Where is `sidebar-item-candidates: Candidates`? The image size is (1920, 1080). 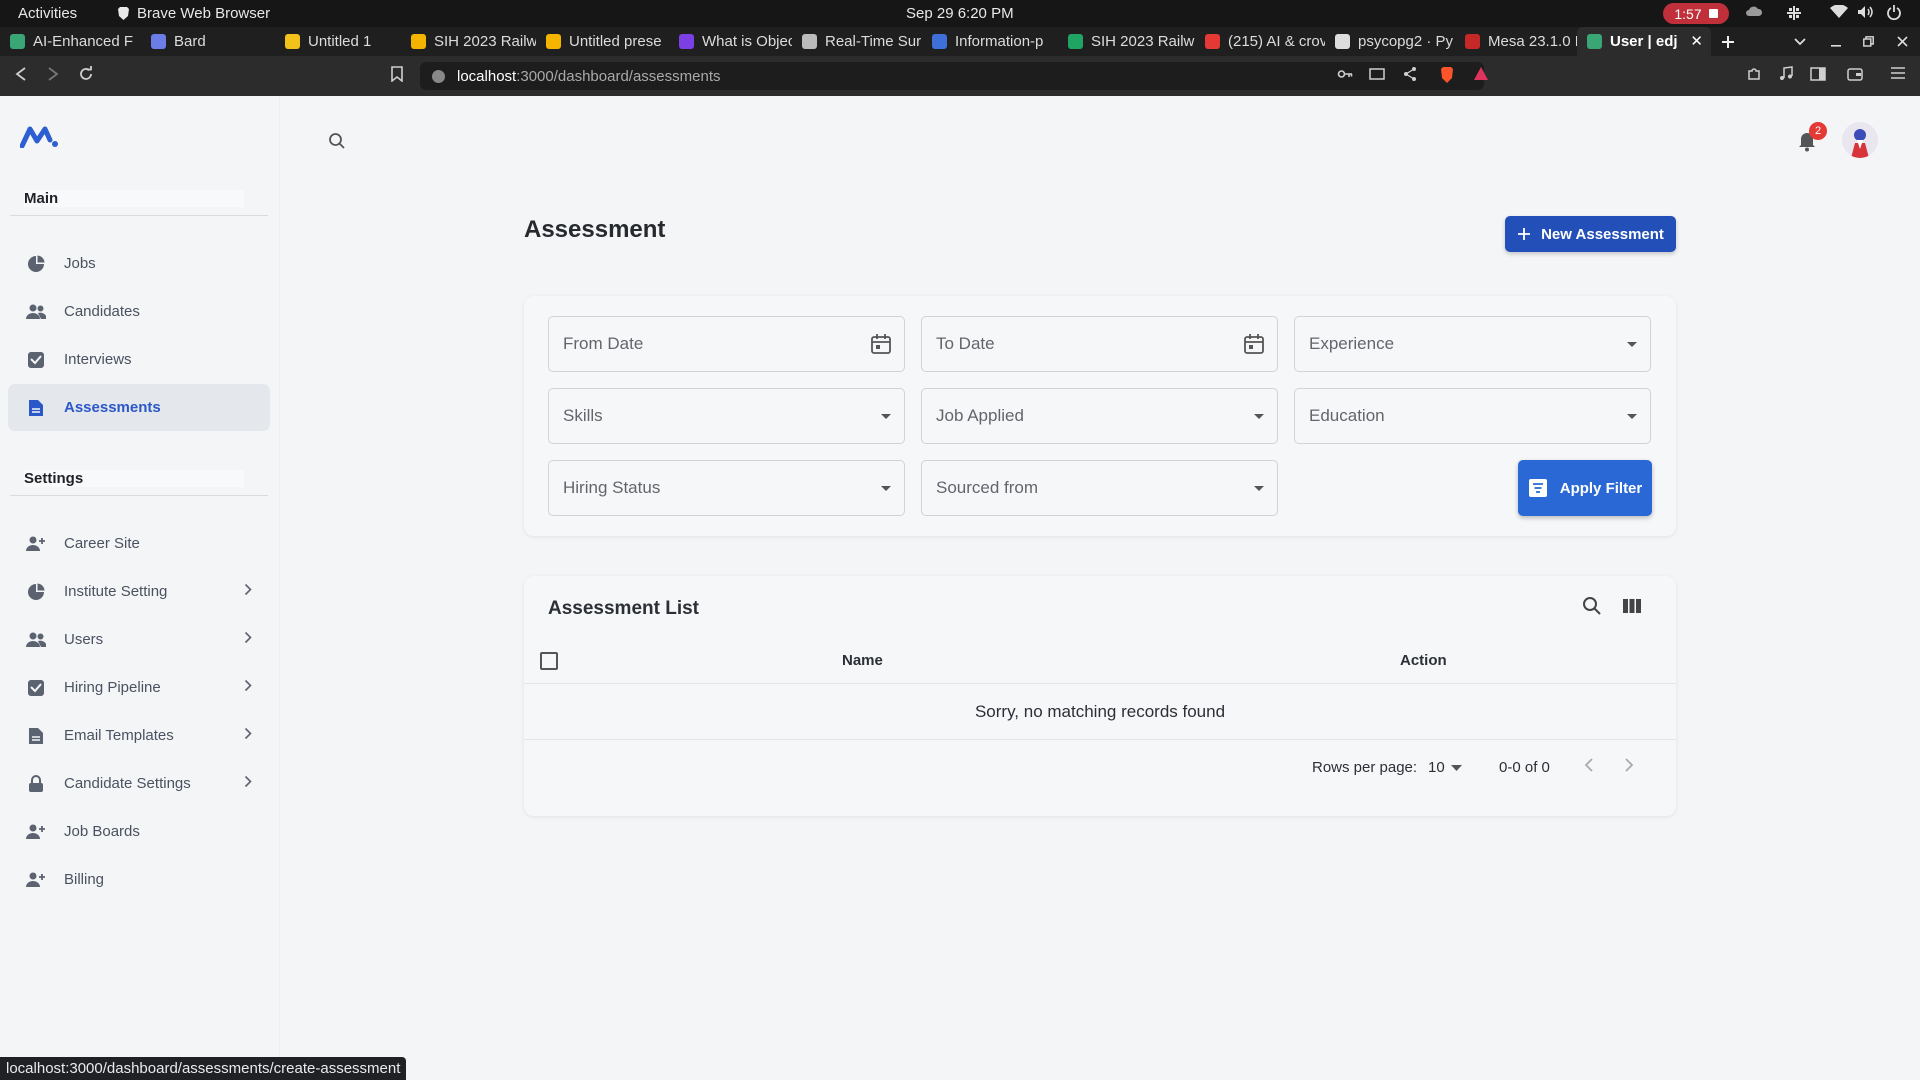 sidebar-item-candidates: Candidates is located at coordinates (139, 311).